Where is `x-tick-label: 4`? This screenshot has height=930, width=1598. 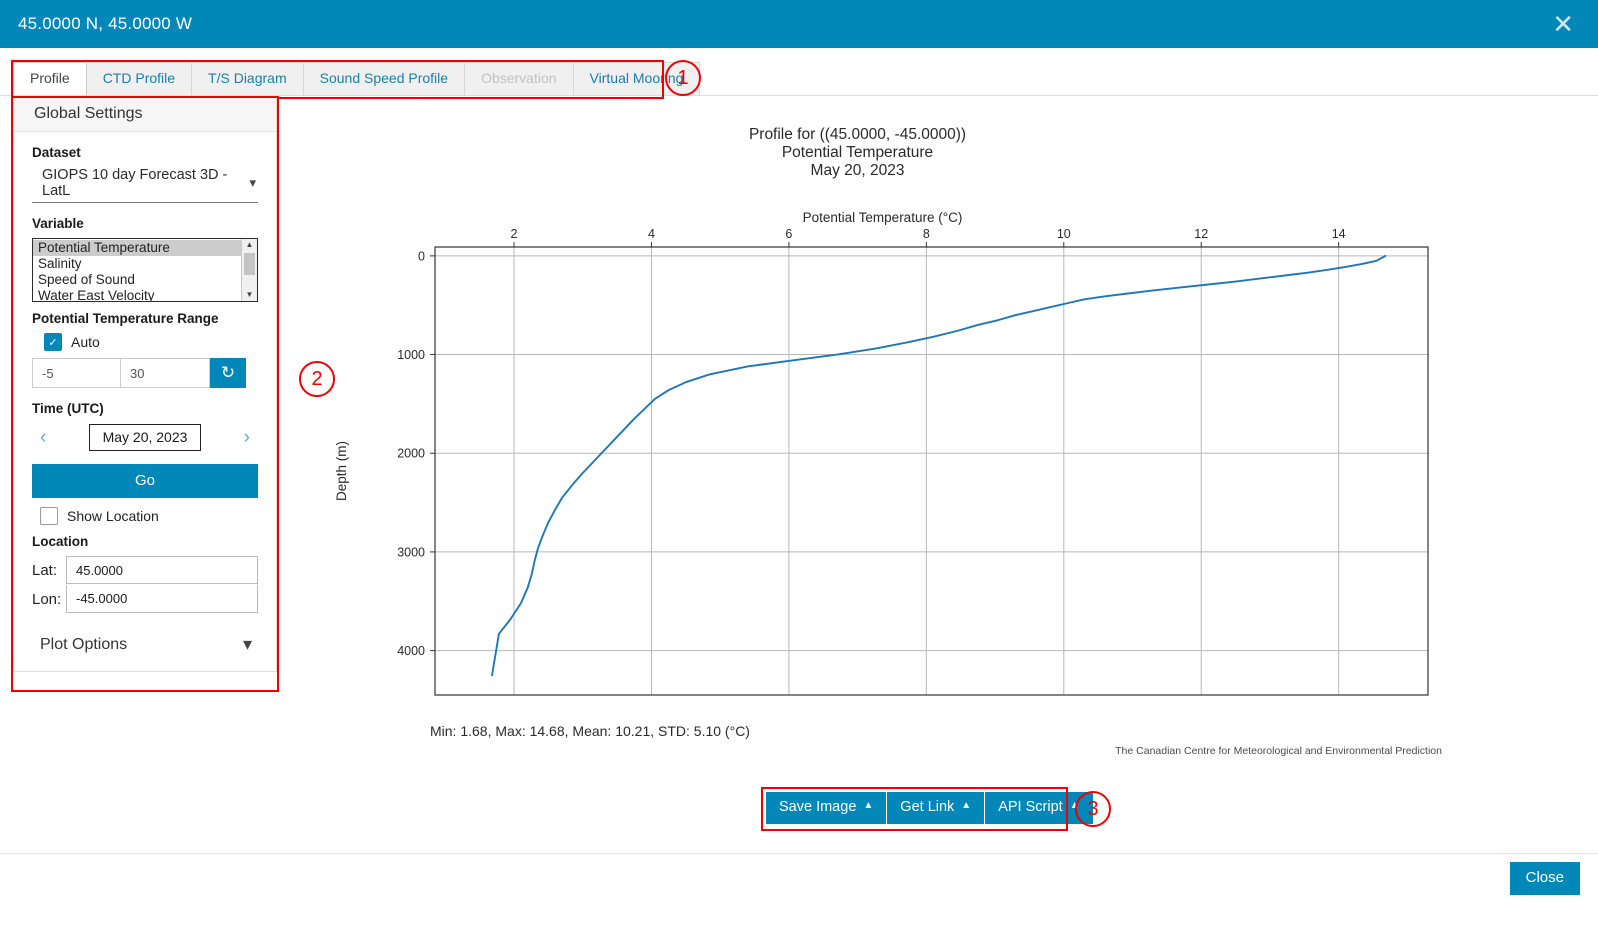 x-tick-label: 4 is located at coordinates (651, 234).